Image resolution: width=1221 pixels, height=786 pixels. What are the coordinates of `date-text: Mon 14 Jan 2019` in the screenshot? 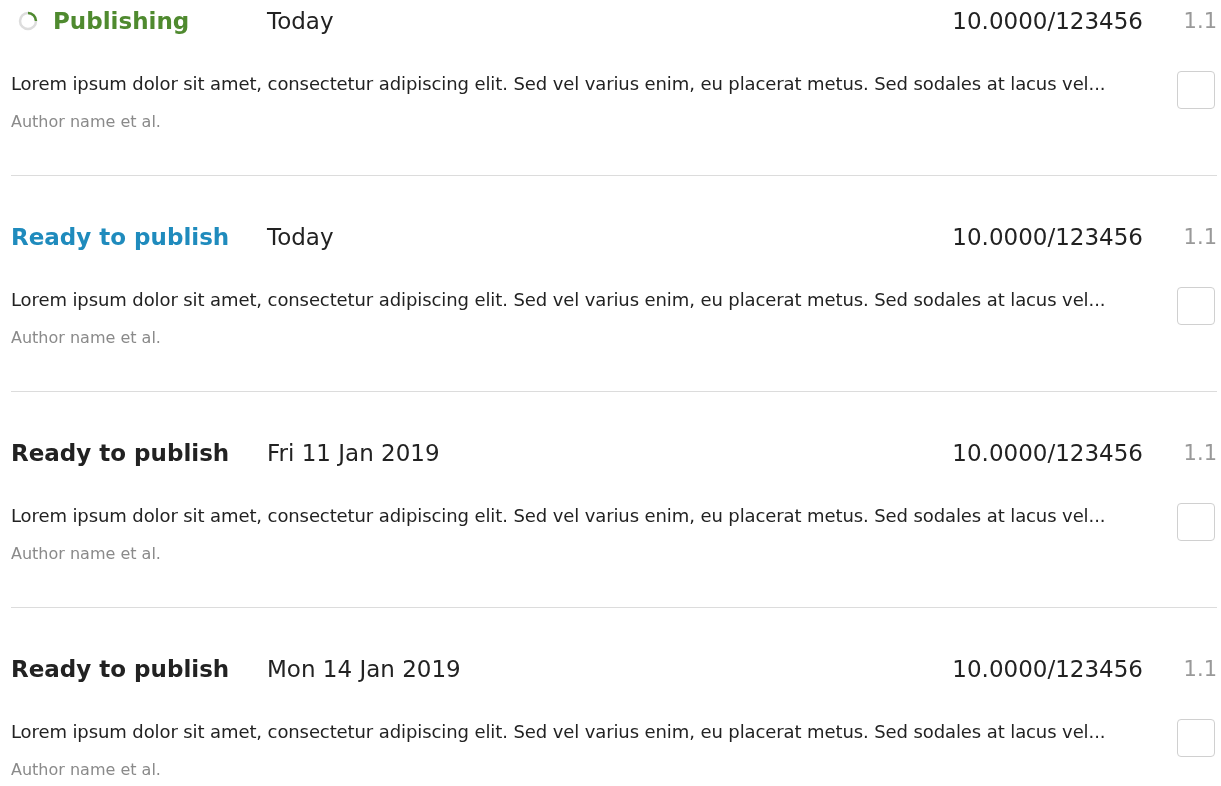 It's located at (364, 669).